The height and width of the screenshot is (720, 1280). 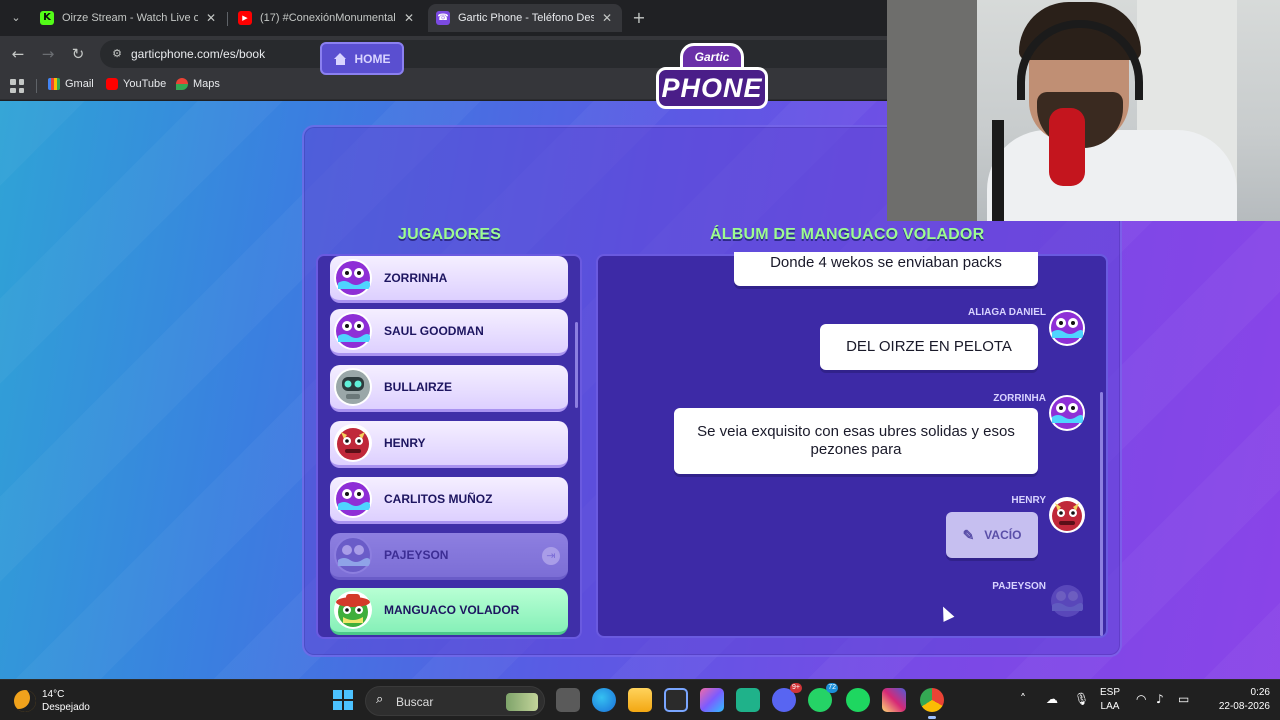 What do you see at coordinates (416, 555) in the screenshot?
I see `player-name: PAJEYSON` at bounding box center [416, 555].